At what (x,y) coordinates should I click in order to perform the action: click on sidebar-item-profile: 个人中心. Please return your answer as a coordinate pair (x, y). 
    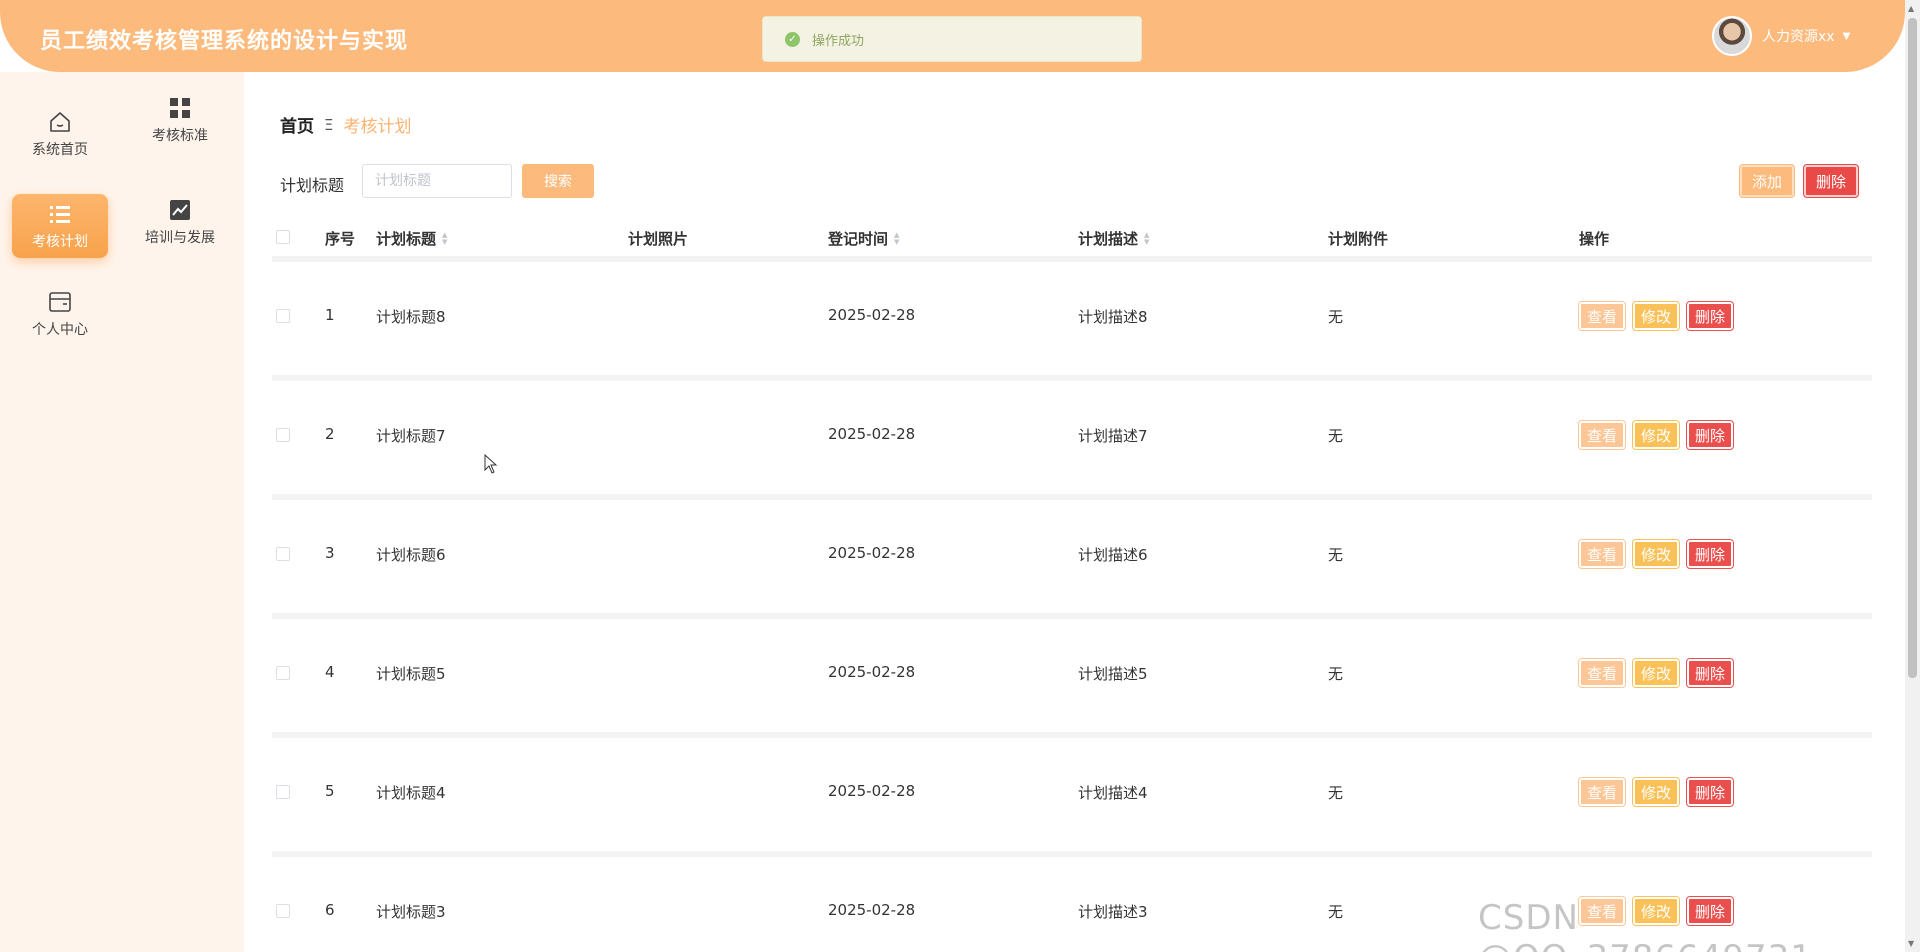
    Looking at the image, I should click on (60, 314).